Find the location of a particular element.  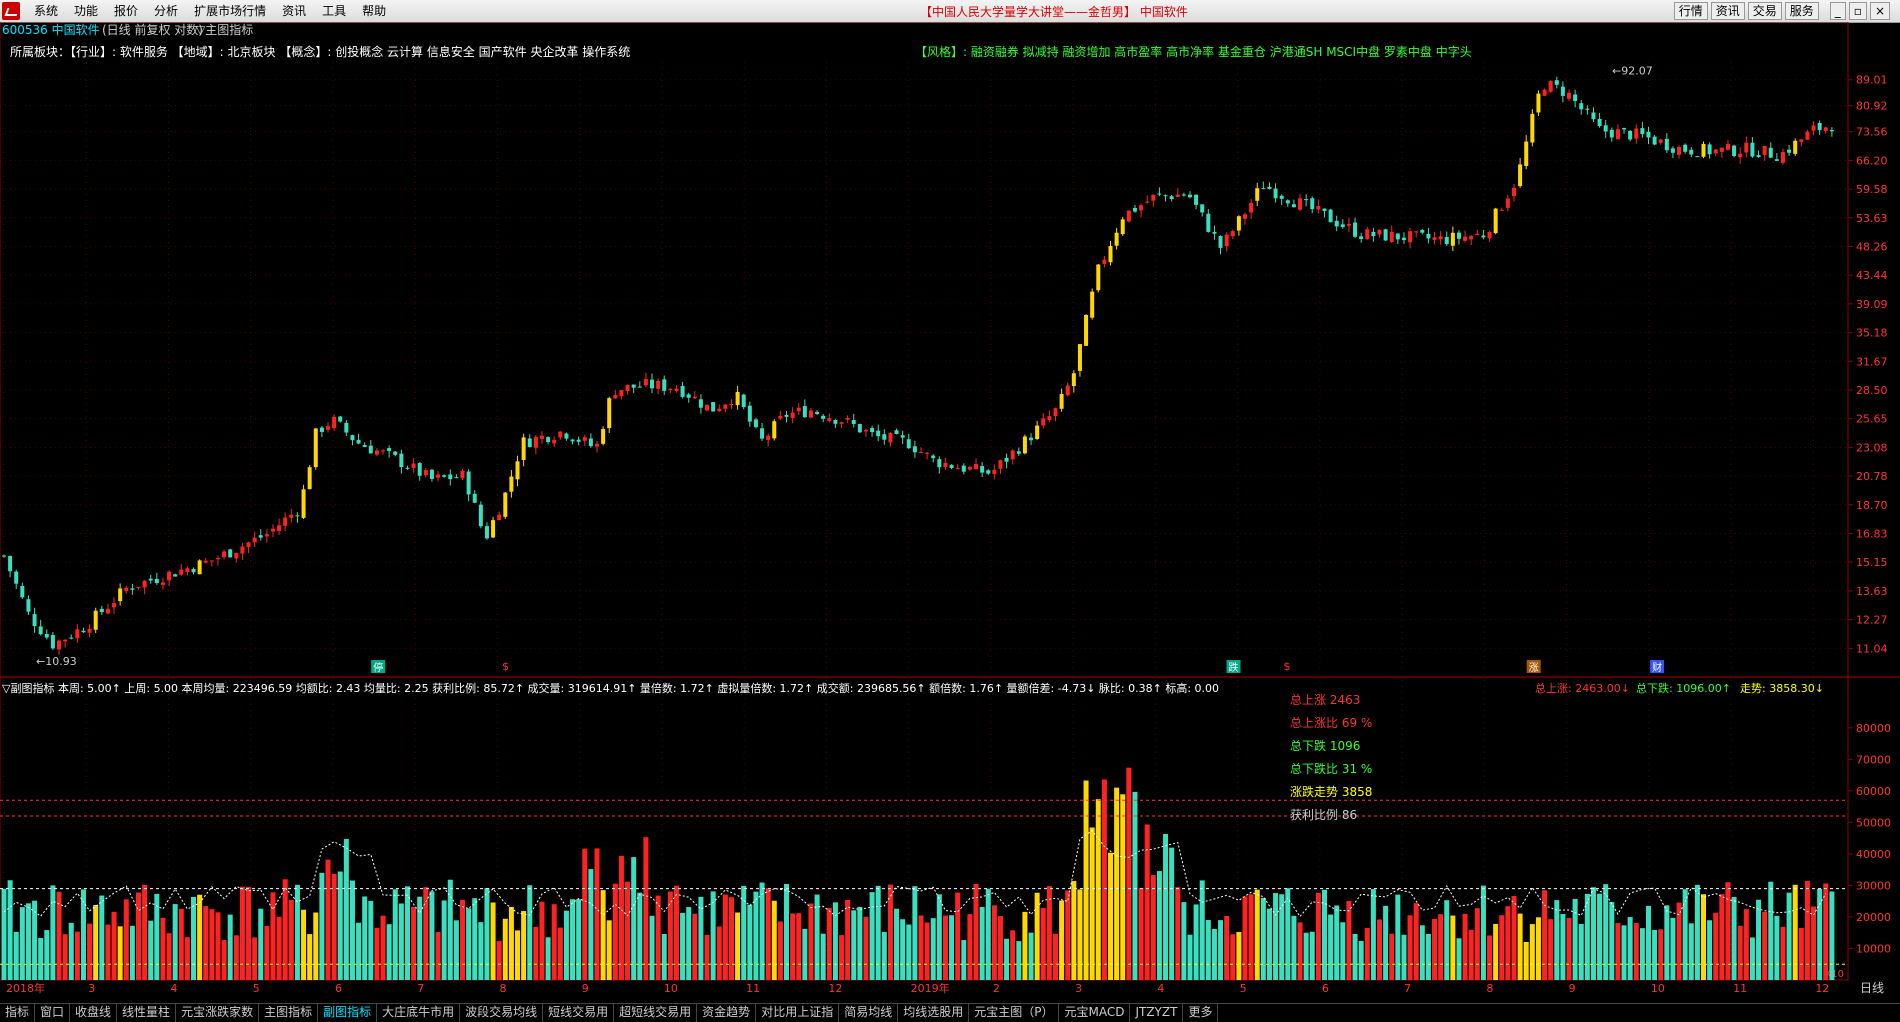

tab-12: 对比用上证指 is located at coordinates (798, 1013).